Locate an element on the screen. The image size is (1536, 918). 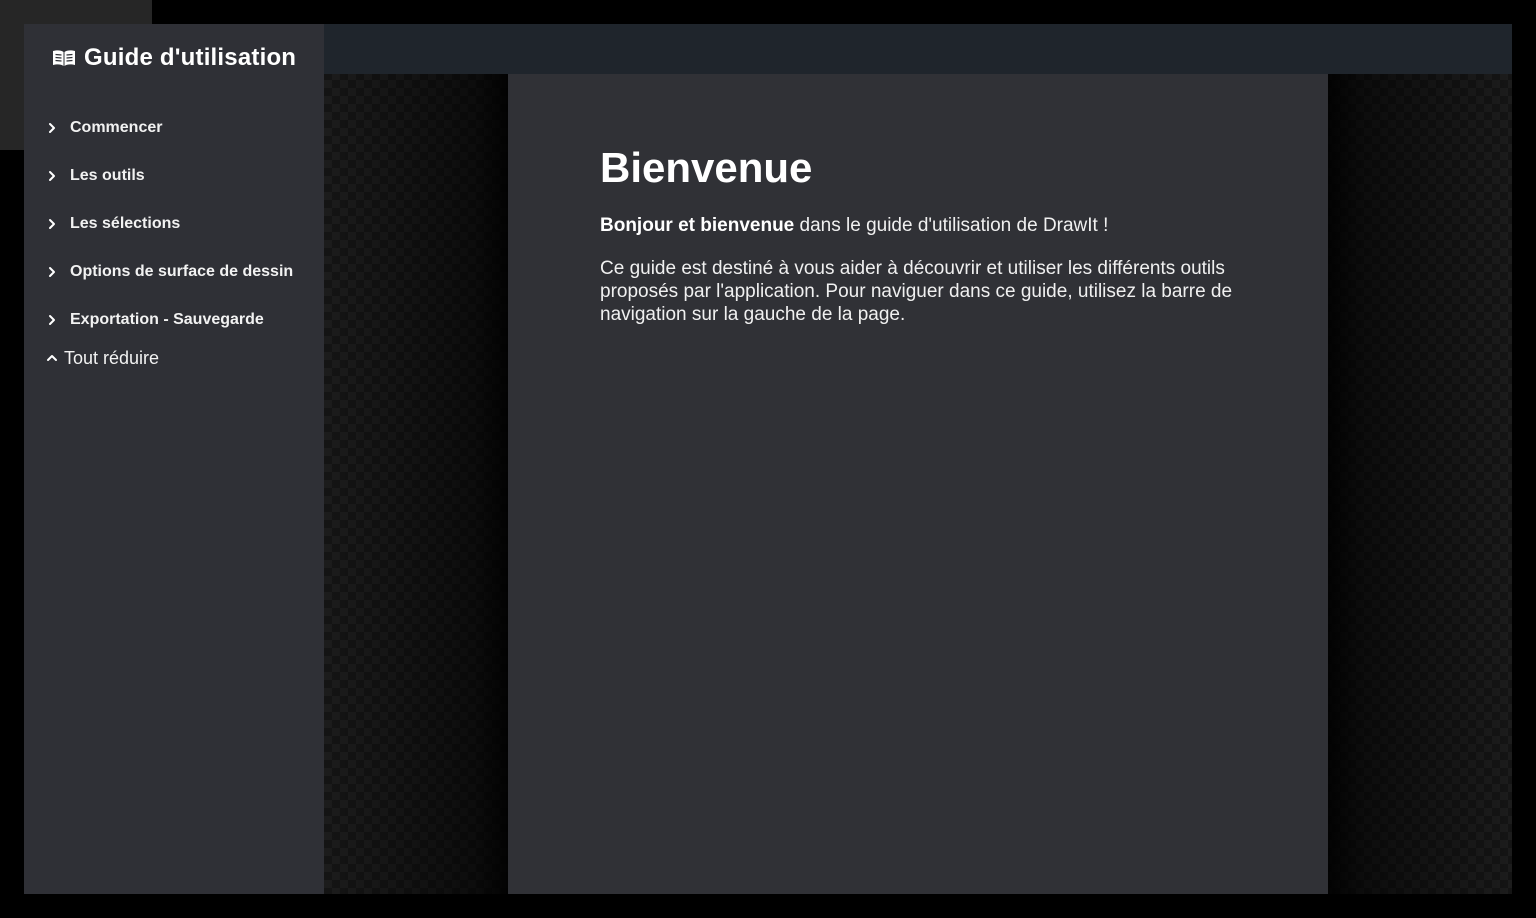
intro-bold-text: Bonjour et bienvenue is located at coordinates (697, 225).